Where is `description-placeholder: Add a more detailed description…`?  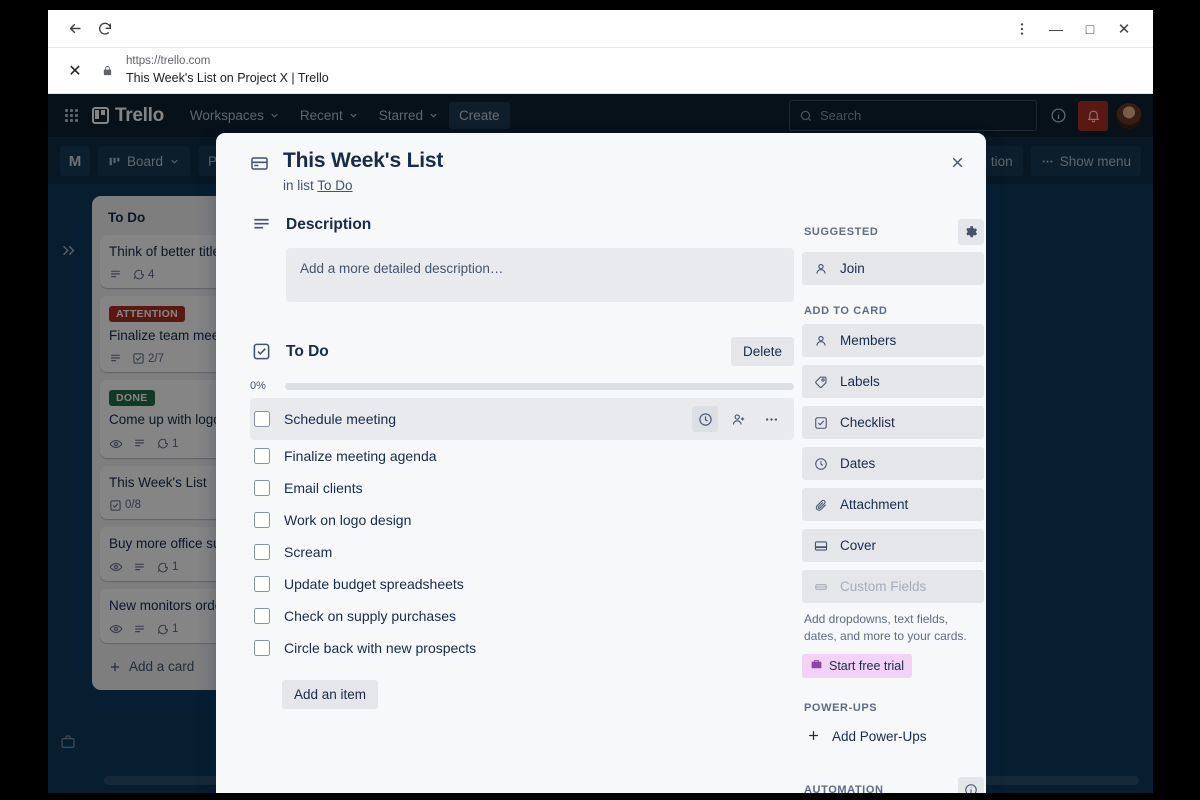
description-placeholder: Add a more detailed description… is located at coordinates (402, 268).